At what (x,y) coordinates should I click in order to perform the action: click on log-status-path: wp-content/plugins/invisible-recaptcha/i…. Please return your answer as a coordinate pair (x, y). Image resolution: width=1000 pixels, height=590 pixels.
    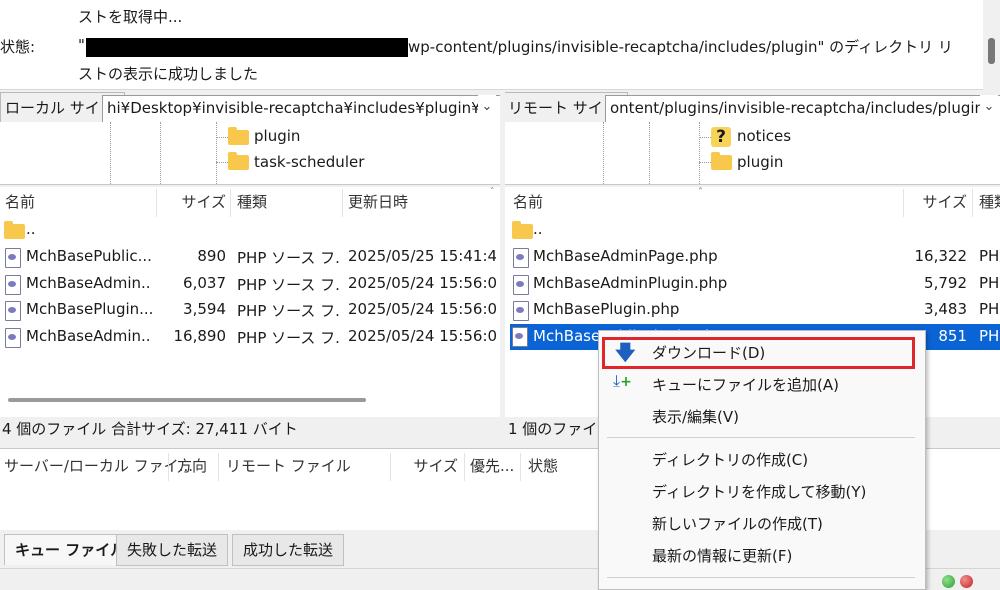
    Looking at the image, I should click on (680, 47).